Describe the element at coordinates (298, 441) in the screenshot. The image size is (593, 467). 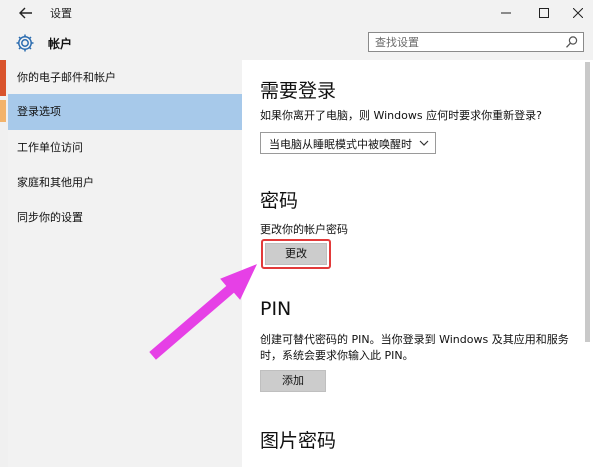
I see `picture-password-heading: 图片密码` at that location.